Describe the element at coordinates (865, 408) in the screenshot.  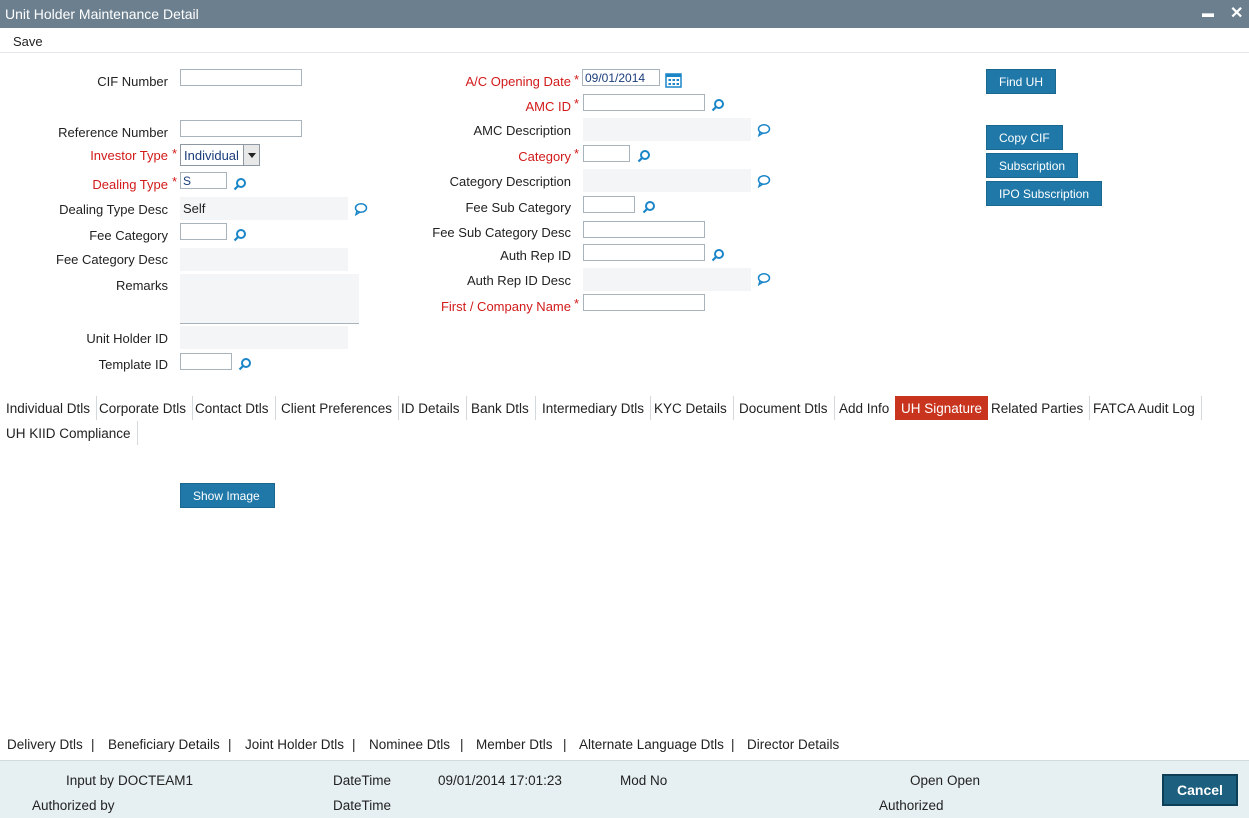
I see `tab-add-info: Add Info` at that location.